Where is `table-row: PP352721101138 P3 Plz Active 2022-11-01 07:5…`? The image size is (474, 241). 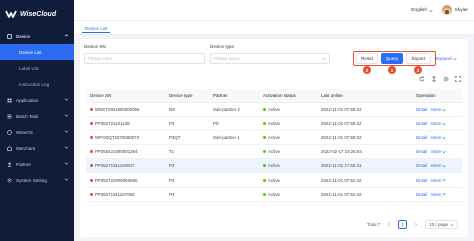
table-row: PP352721101138 P3 Plz Active 2022-11-01 07:5… is located at coordinates (274, 124).